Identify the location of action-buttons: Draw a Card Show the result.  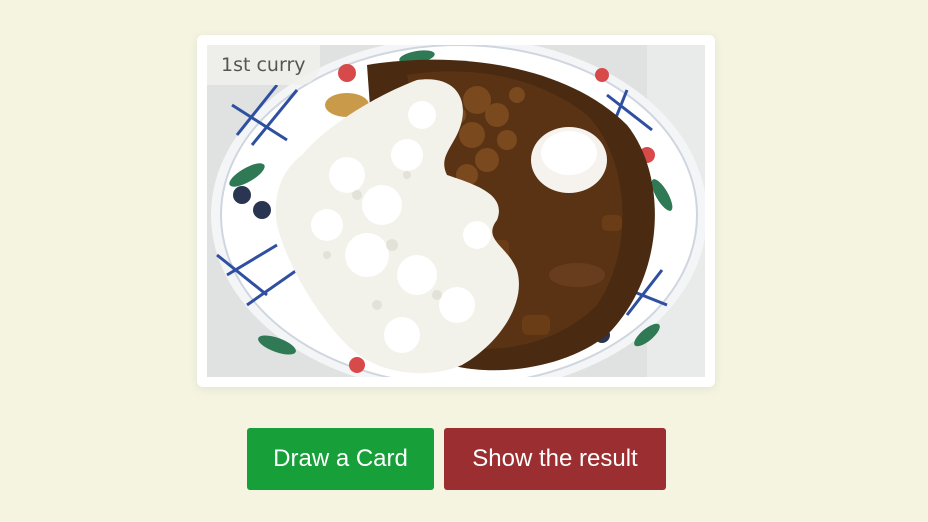
(456, 459).